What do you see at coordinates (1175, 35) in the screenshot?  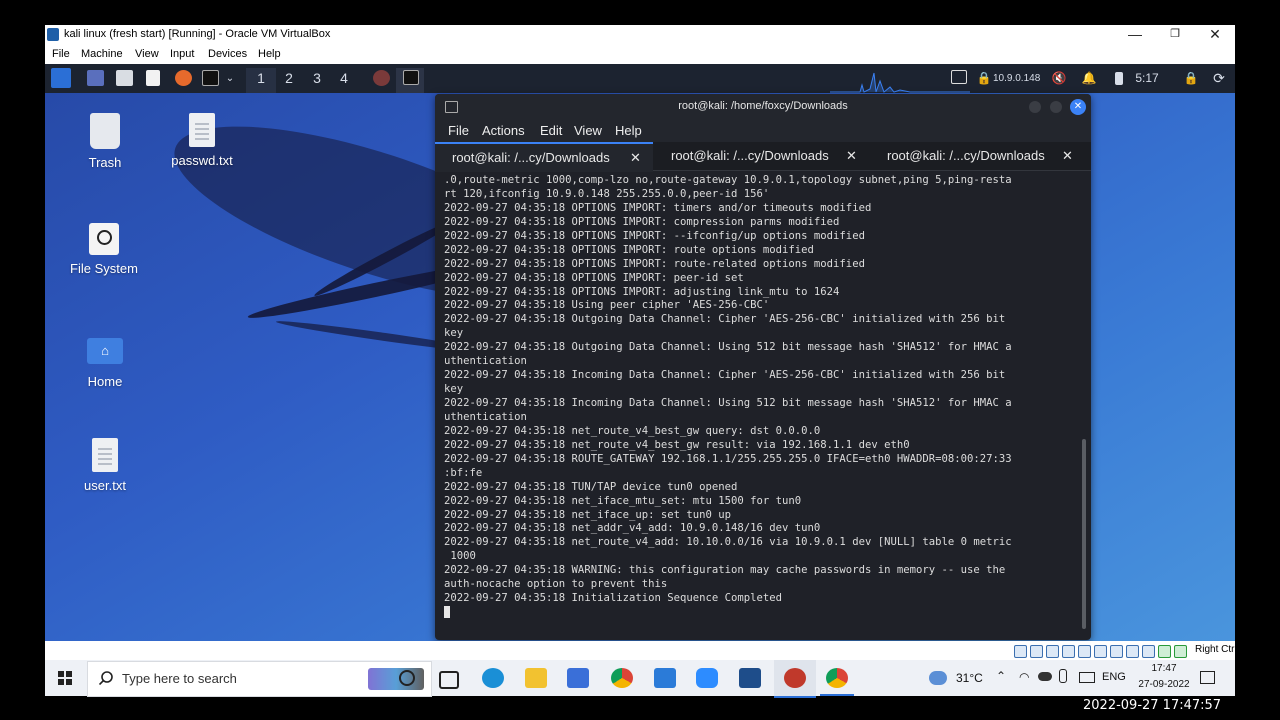 I see `maximize-button: ❐` at bounding box center [1175, 35].